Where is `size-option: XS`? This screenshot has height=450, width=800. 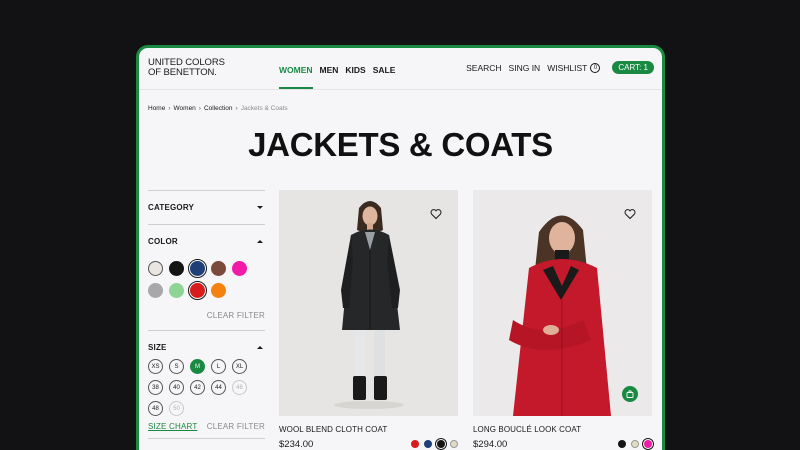 size-option: XS is located at coordinates (155, 366).